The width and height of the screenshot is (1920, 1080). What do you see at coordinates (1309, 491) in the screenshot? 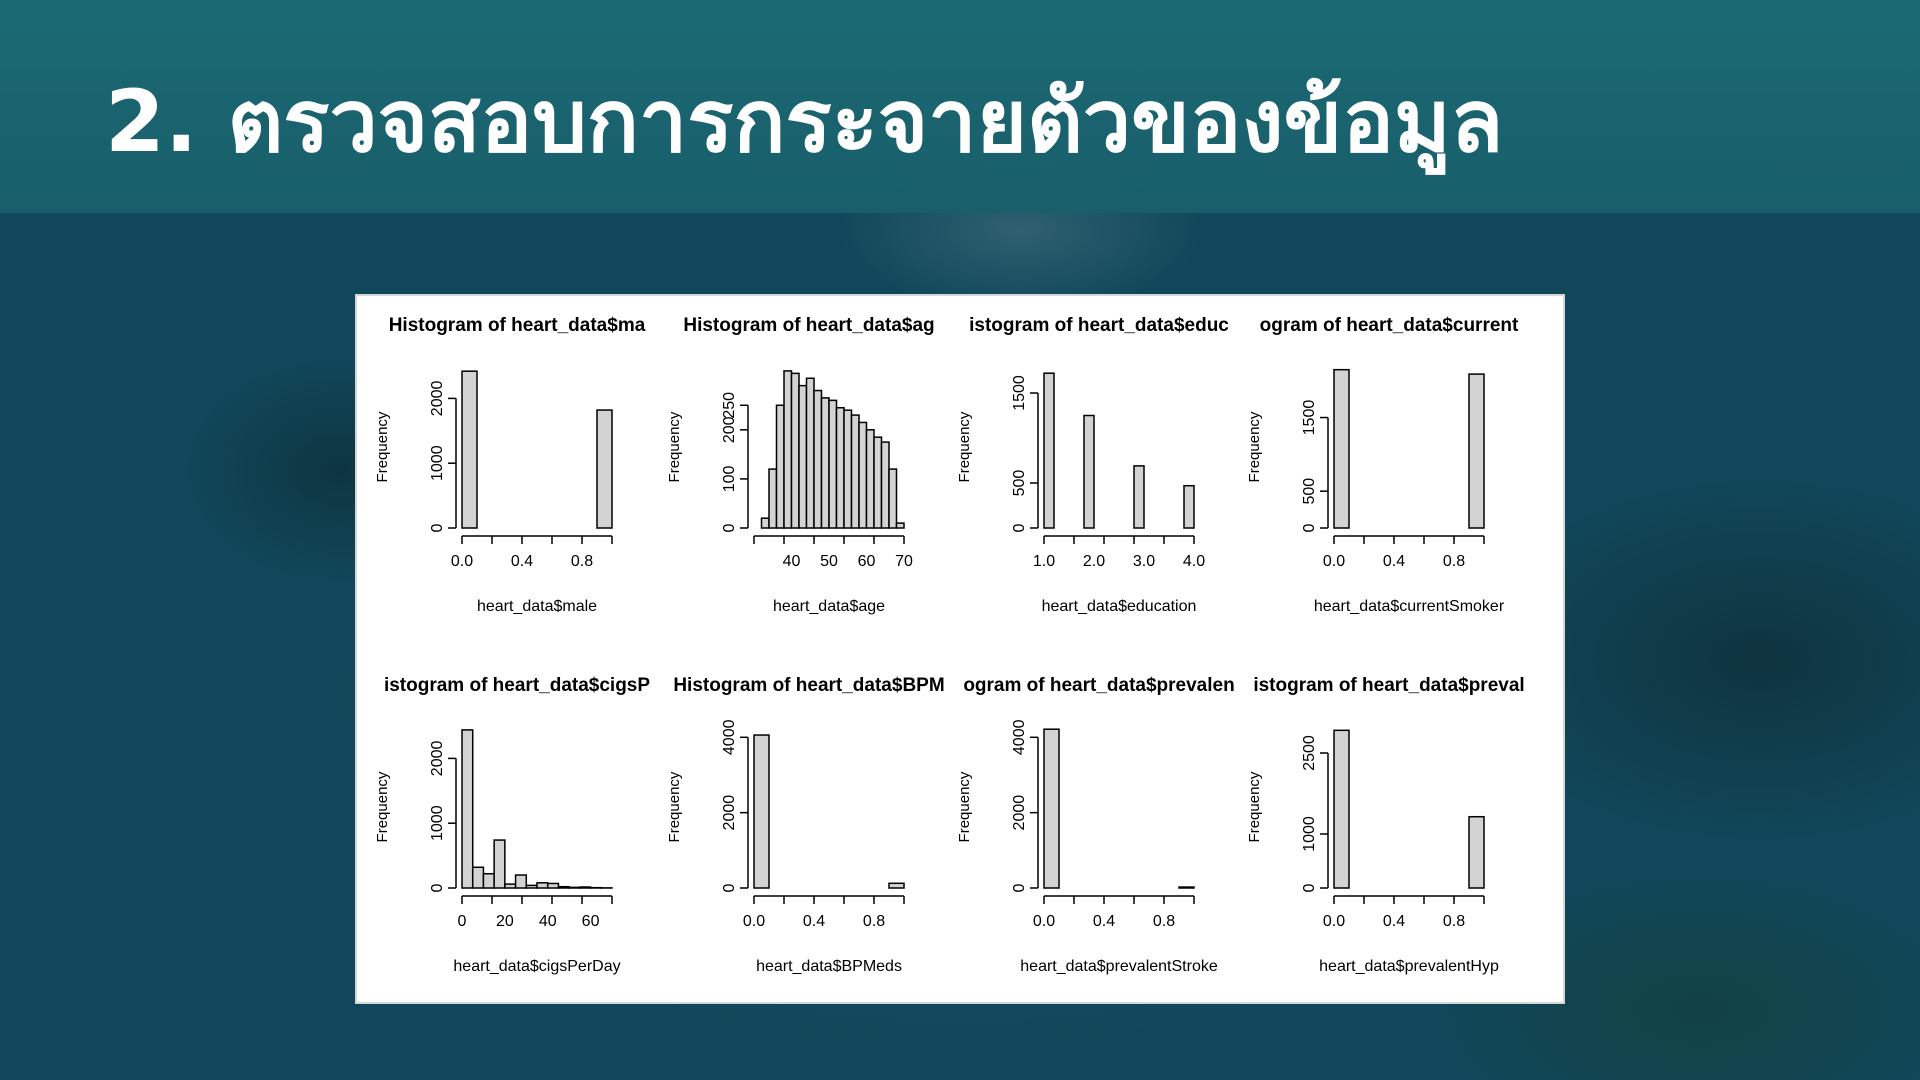
I see `y-tick-label: 500` at bounding box center [1309, 491].